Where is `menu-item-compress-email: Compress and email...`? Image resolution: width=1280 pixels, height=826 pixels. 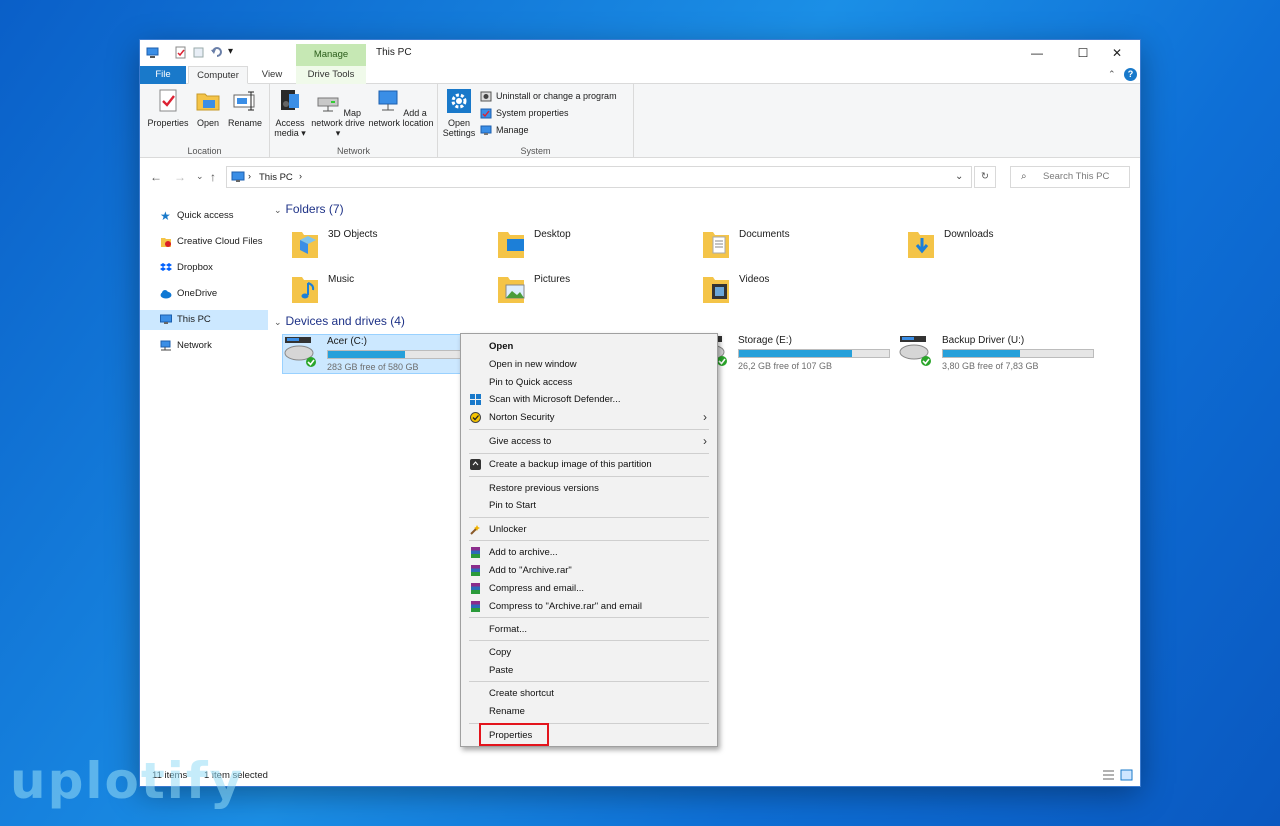
menu-item-compress-email: Compress and email... is located at coordinates (589, 588).